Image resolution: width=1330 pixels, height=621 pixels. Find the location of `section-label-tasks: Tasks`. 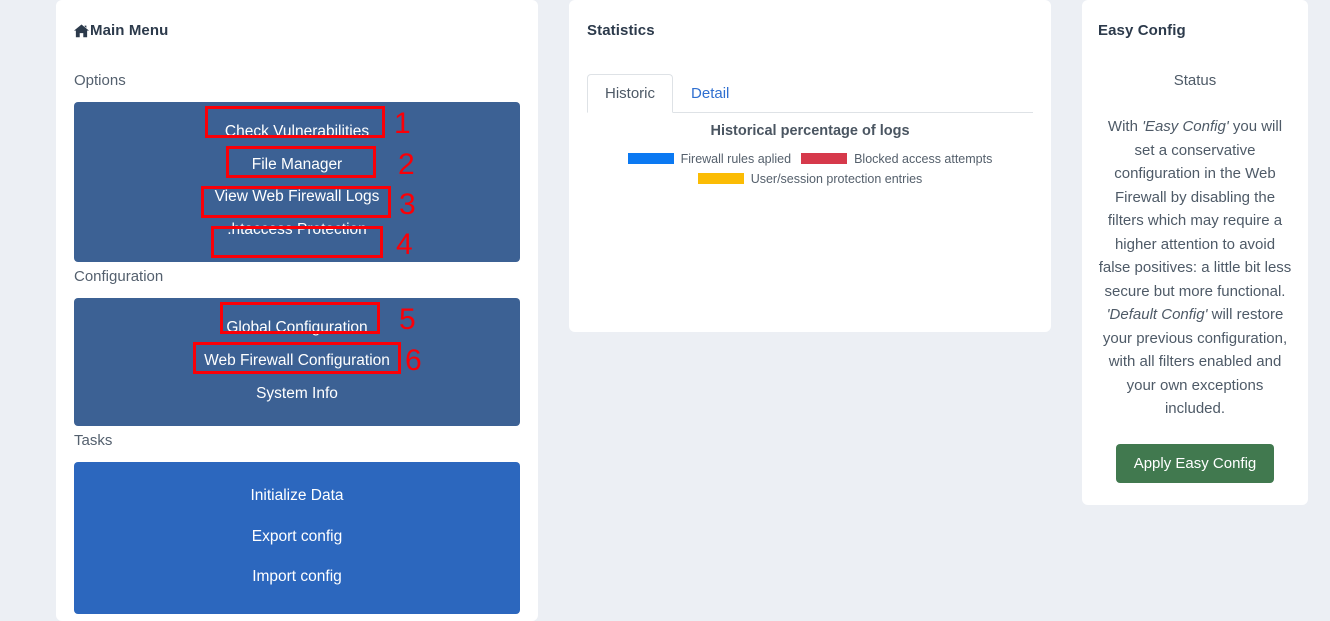

section-label-tasks: Tasks is located at coordinates (93, 441).